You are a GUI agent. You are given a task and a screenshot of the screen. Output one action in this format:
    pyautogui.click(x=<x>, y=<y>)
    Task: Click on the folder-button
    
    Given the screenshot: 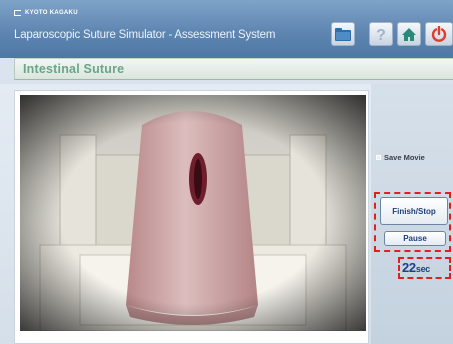 What is the action you would take?
    pyautogui.click(x=343, y=34)
    